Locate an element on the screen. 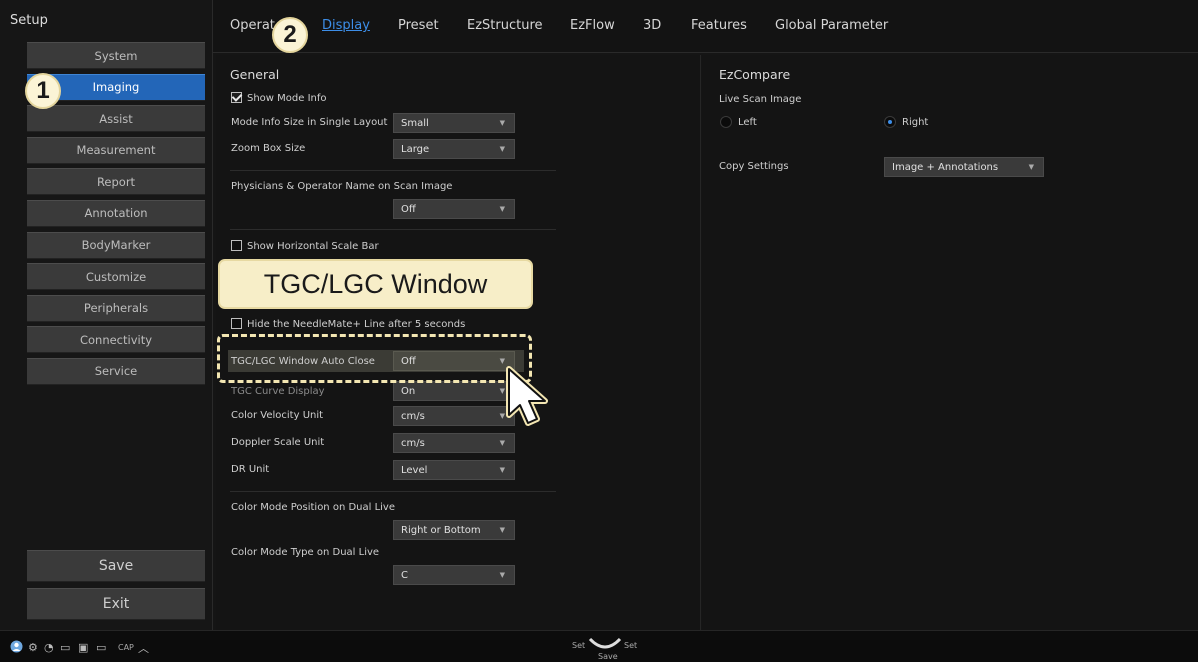 Image resolution: width=1198 pixels, height=662 pixels. show-horizontal-scale-checkbox is located at coordinates (236, 245).